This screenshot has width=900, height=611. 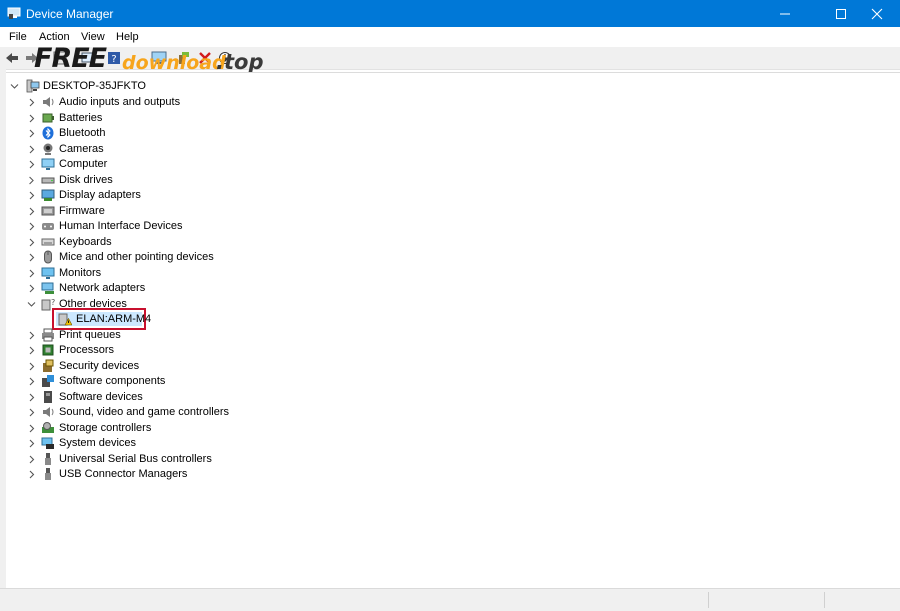 What do you see at coordinates (205, 58) in the screenshot?
I see `uninstall-icon` at bounding box center [205, 58].